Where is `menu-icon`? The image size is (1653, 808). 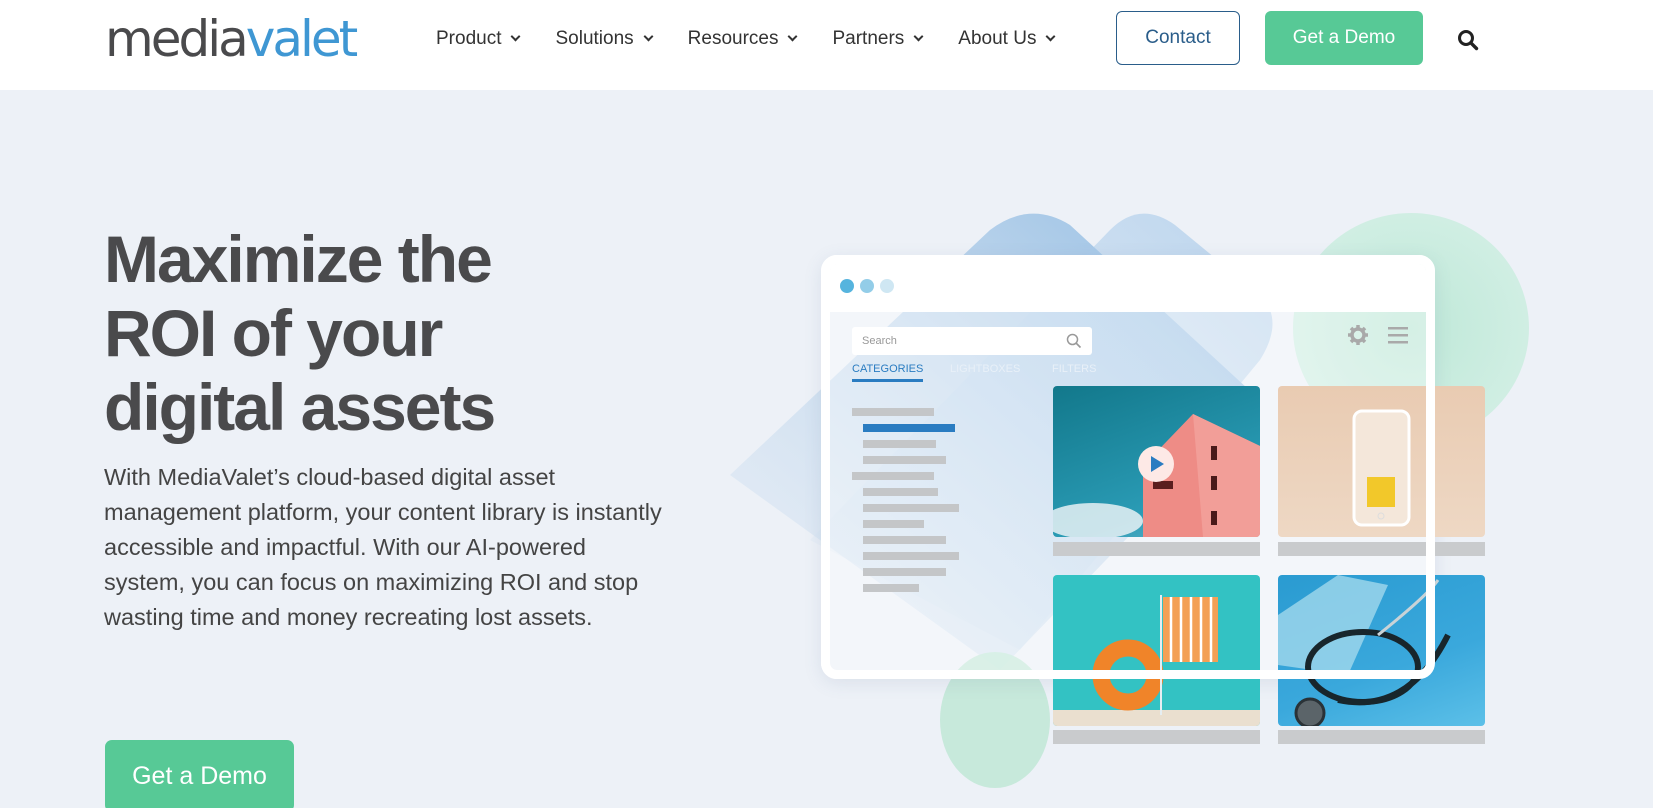
menu-icon is located at coordinates (1398, 335).